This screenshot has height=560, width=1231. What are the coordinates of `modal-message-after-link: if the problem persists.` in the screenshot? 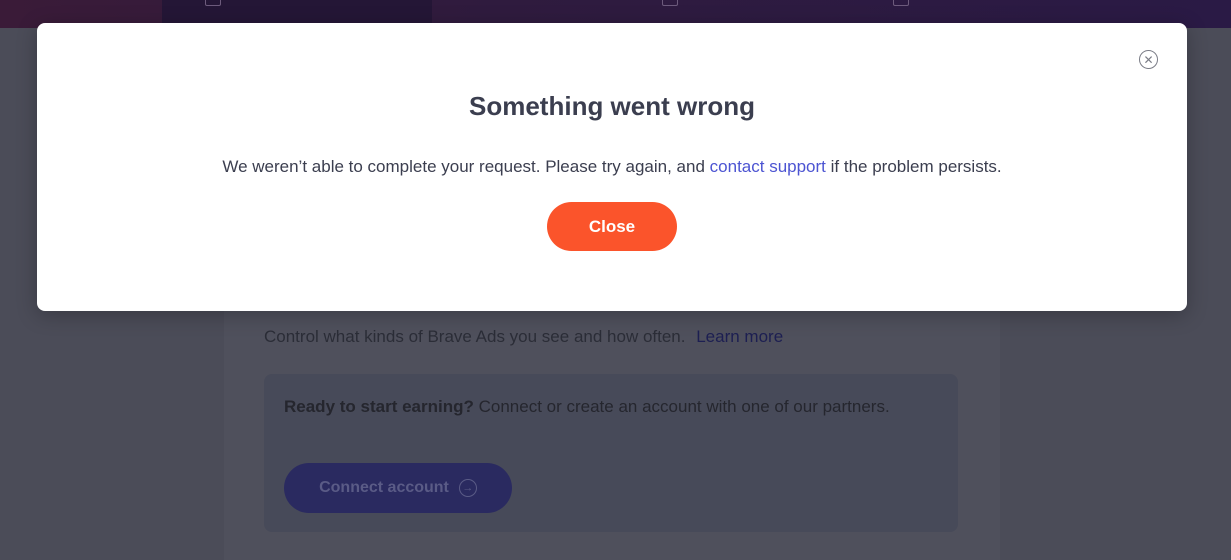 It's located at (916, 166).